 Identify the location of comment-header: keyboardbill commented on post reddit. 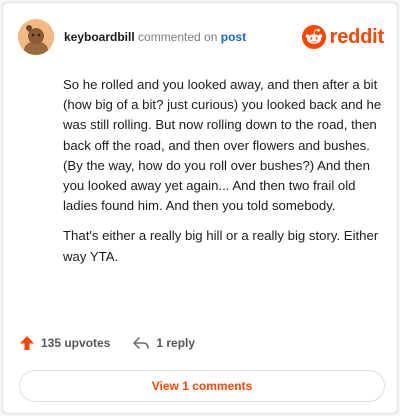
(201, 37).